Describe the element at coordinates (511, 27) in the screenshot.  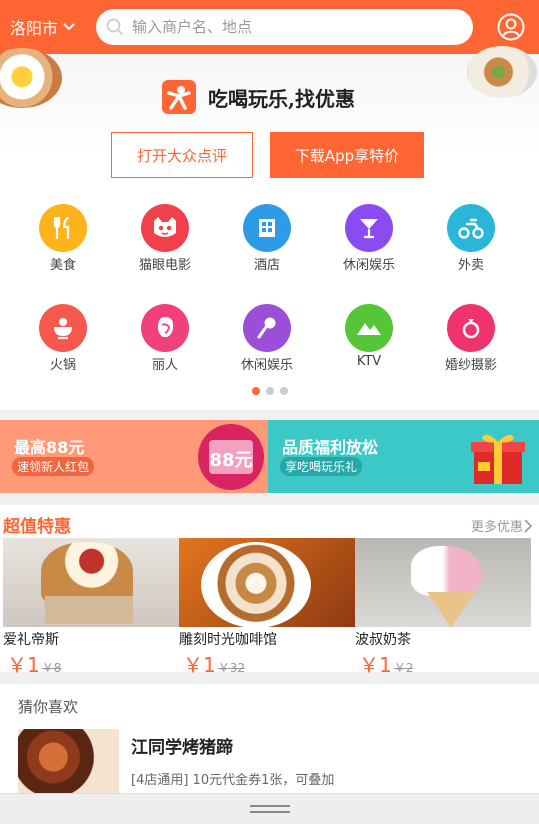
I see `user-circle-icon` at that location.